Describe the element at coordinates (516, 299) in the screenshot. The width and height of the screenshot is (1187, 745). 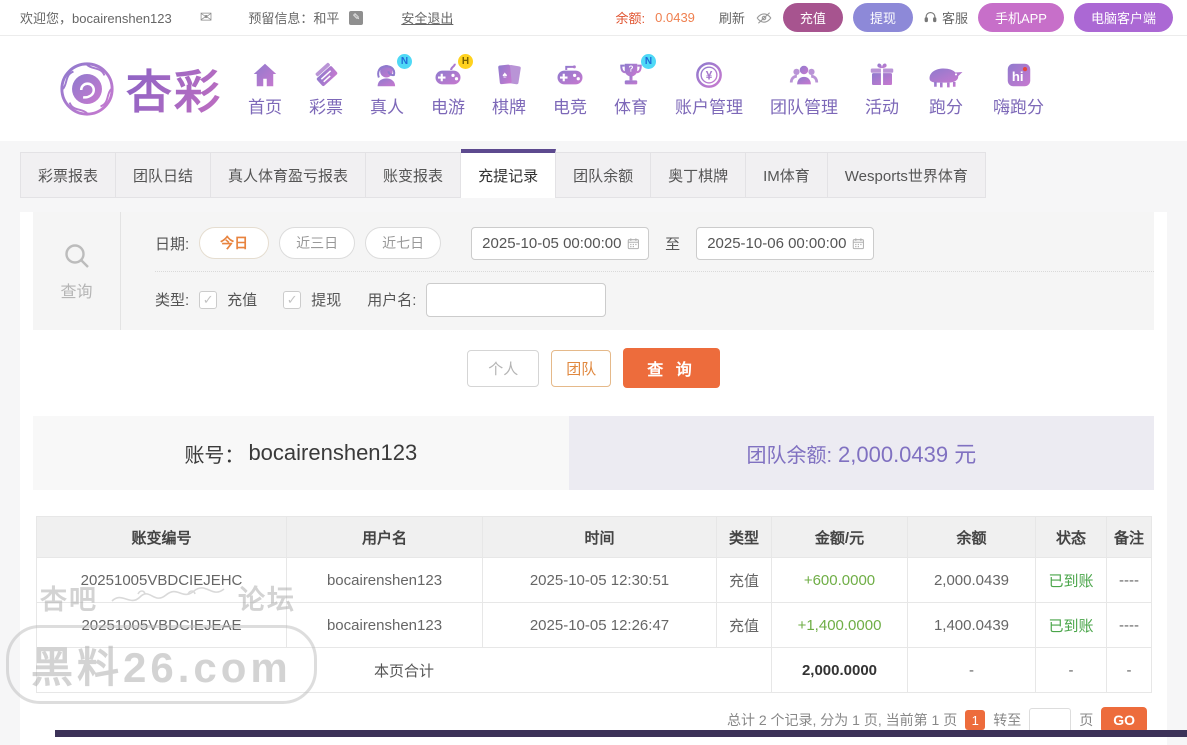
I see `username-input` at that location.